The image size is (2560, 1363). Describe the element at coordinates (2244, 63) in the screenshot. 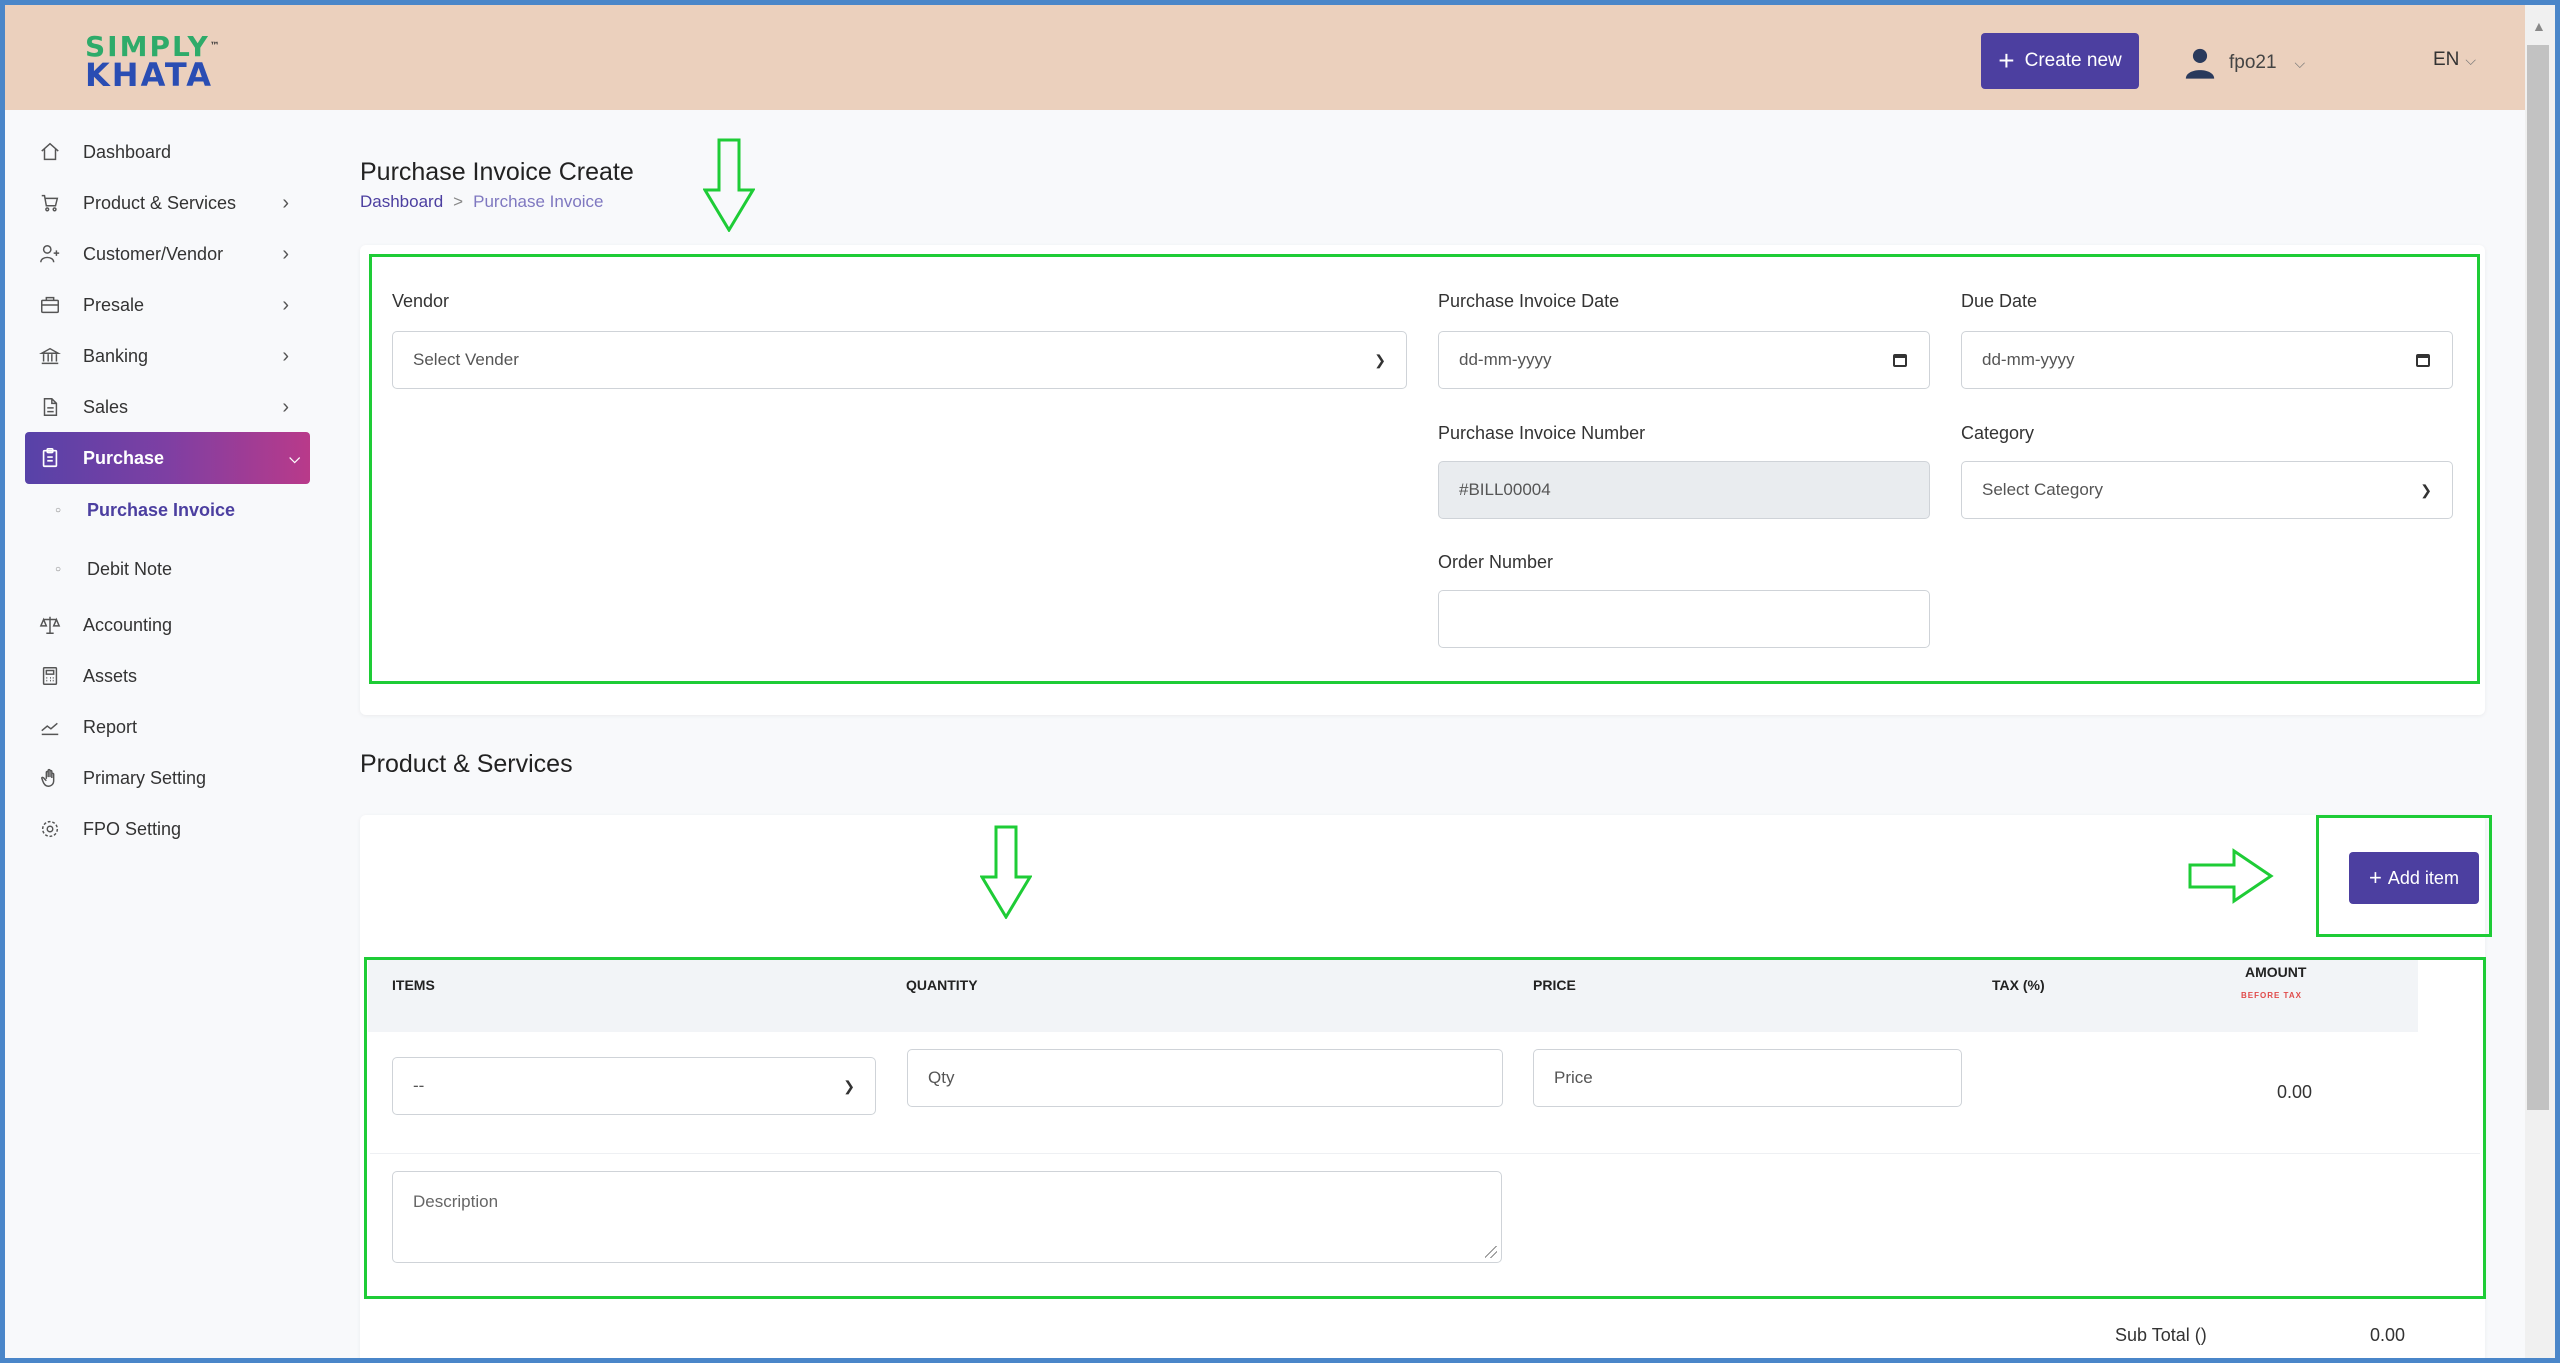

I see `user-menu: fpo21 ⌵` at that location.